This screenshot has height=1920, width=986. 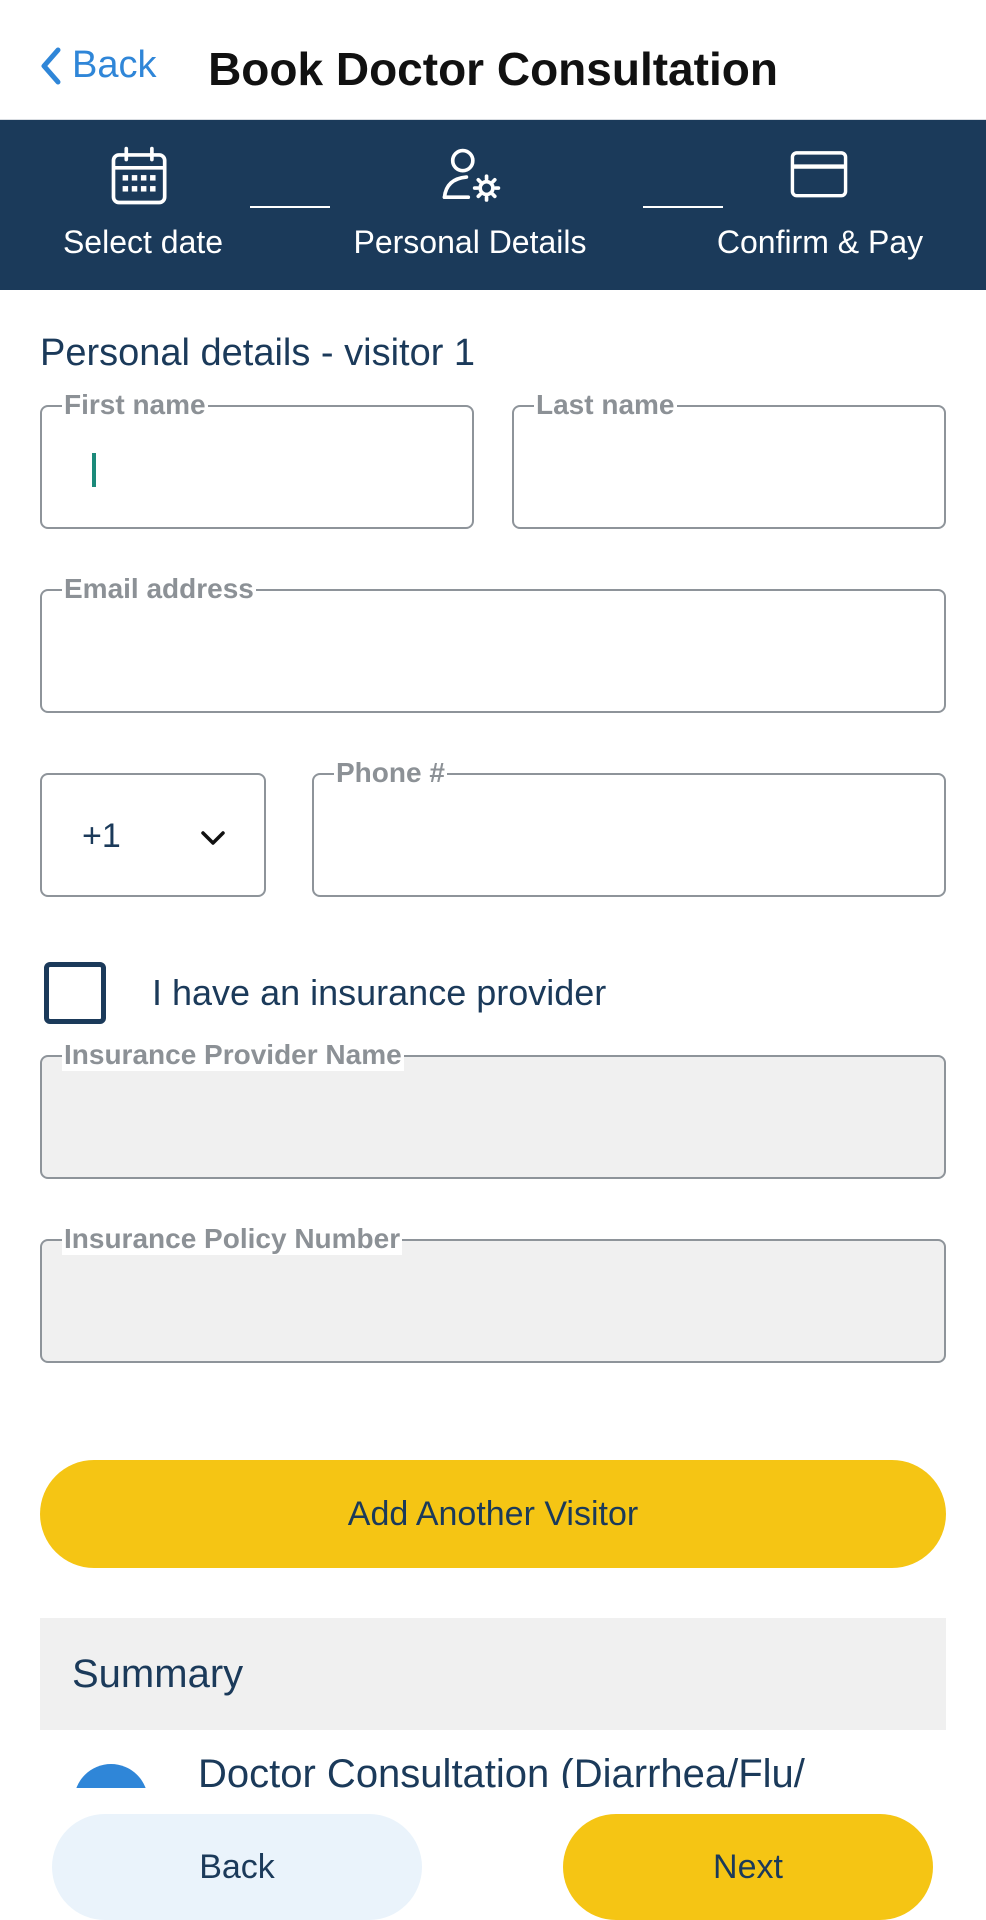 I want to click on credit-card-icon, so click(x=819, y=174).